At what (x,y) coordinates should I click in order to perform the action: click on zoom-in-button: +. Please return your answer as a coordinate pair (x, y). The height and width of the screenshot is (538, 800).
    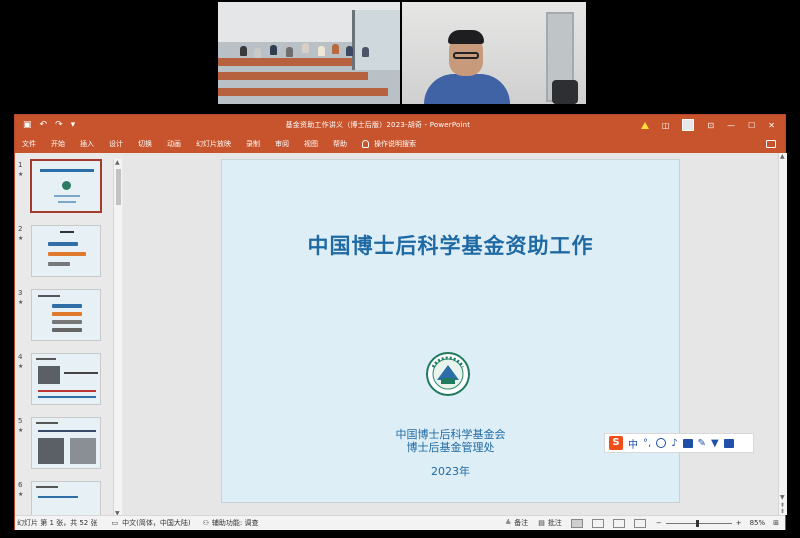
    Looking at the image, I should click on (739, 523).